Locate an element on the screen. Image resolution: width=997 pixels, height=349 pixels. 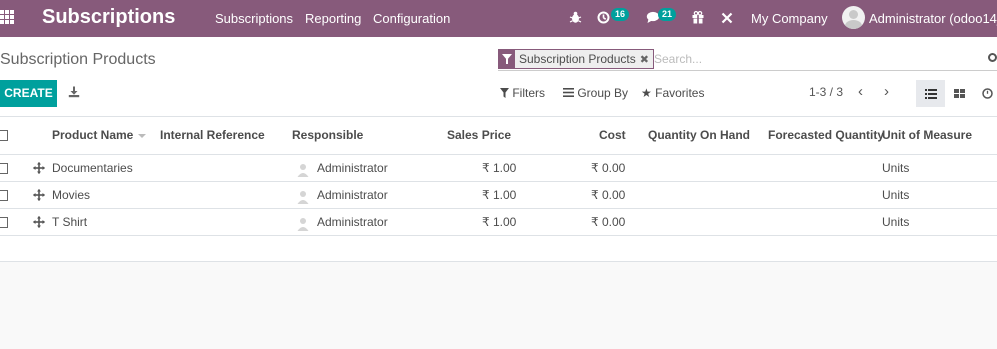
column-cost: Cost is located at coordinates (612, 135).